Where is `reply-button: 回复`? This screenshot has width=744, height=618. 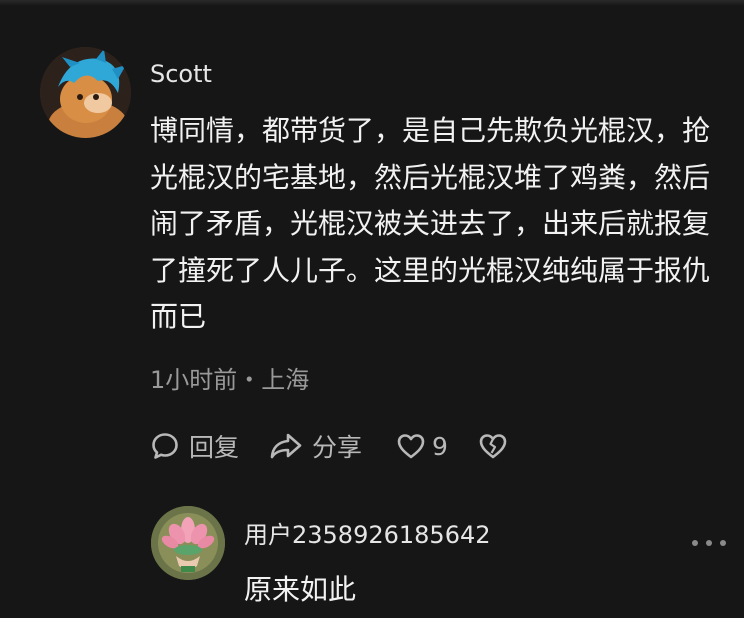
reply-button: 回复 is located at coordinates (194, 446).